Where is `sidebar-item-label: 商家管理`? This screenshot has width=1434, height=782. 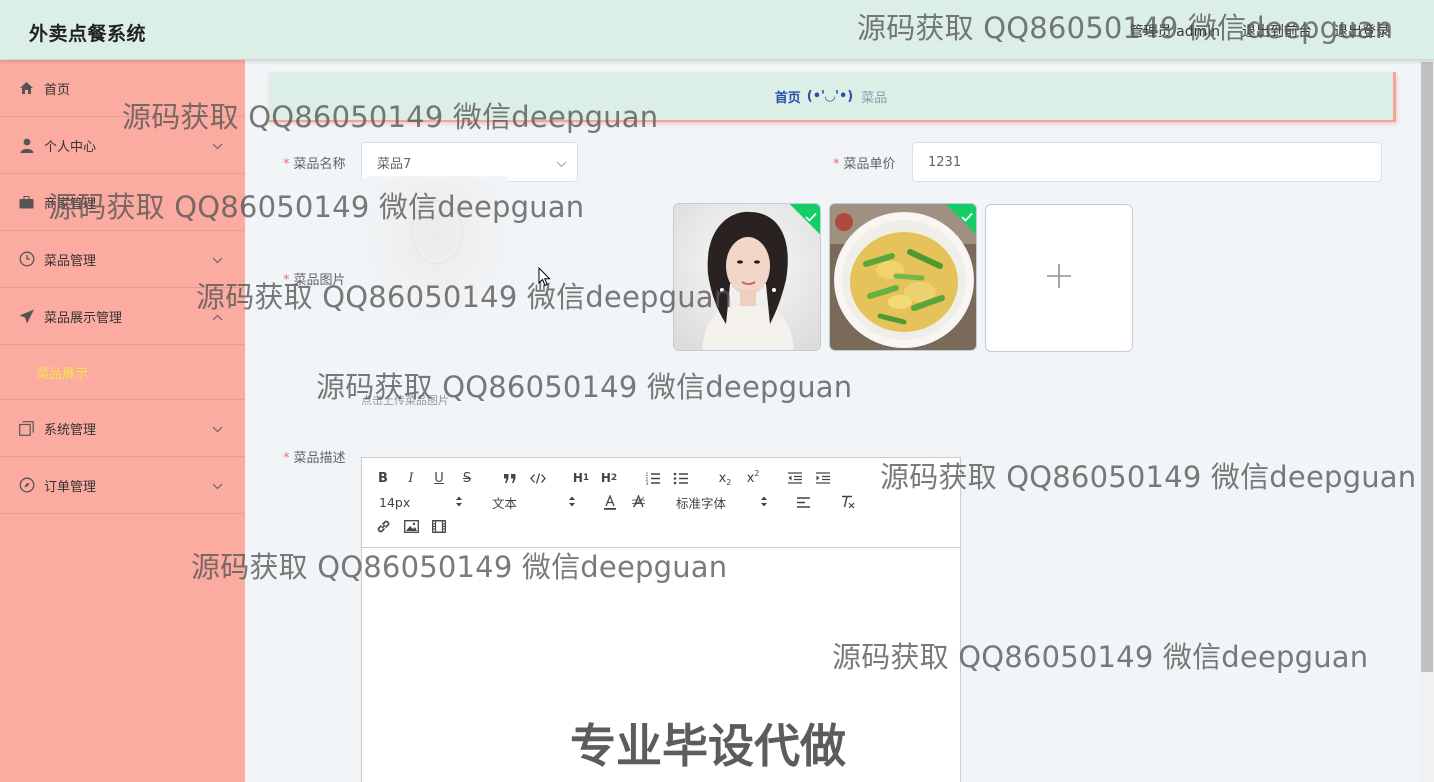
sidebar-item-label: 商家管理 is located at coordinates (70, 204).